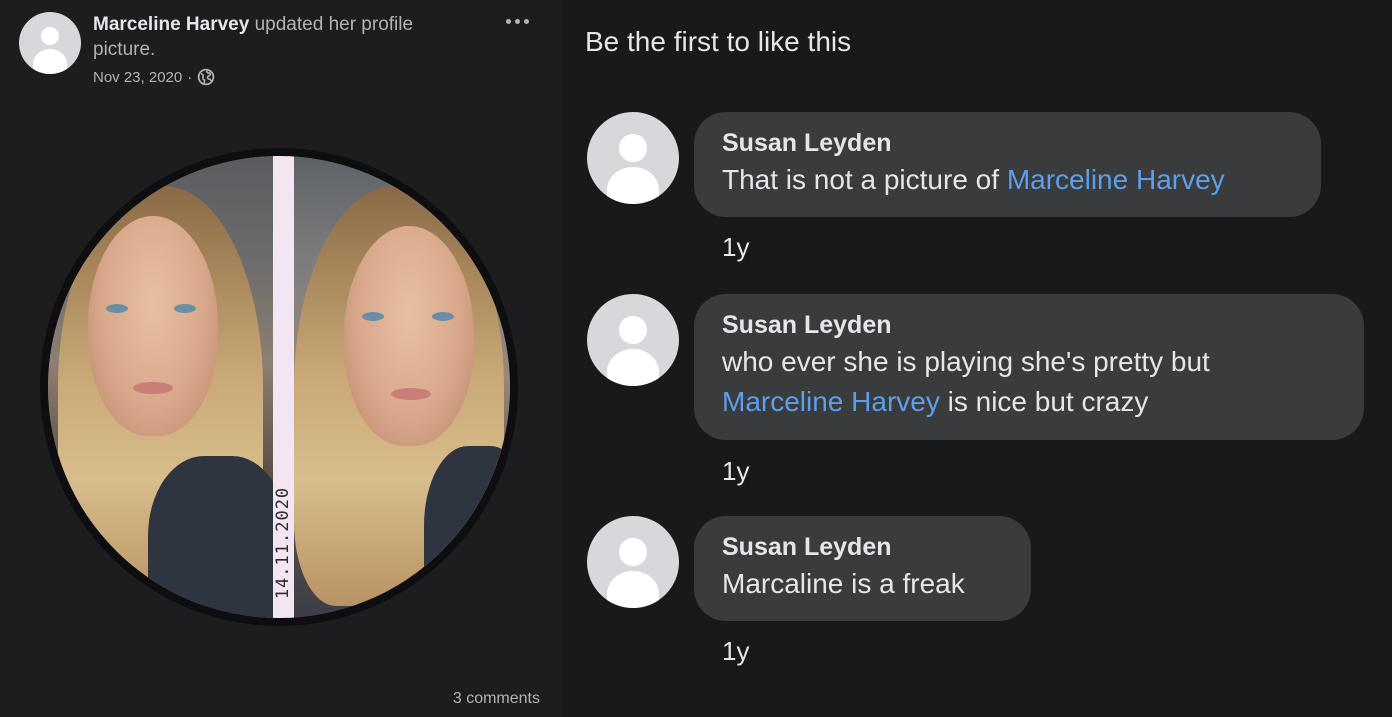 This screenshot has width=1392, height=717. What do you see at coordinates (718, 41) in the screenshot?
I see `likes-summary: Be the first to like this` at bounding box center [718, 41].